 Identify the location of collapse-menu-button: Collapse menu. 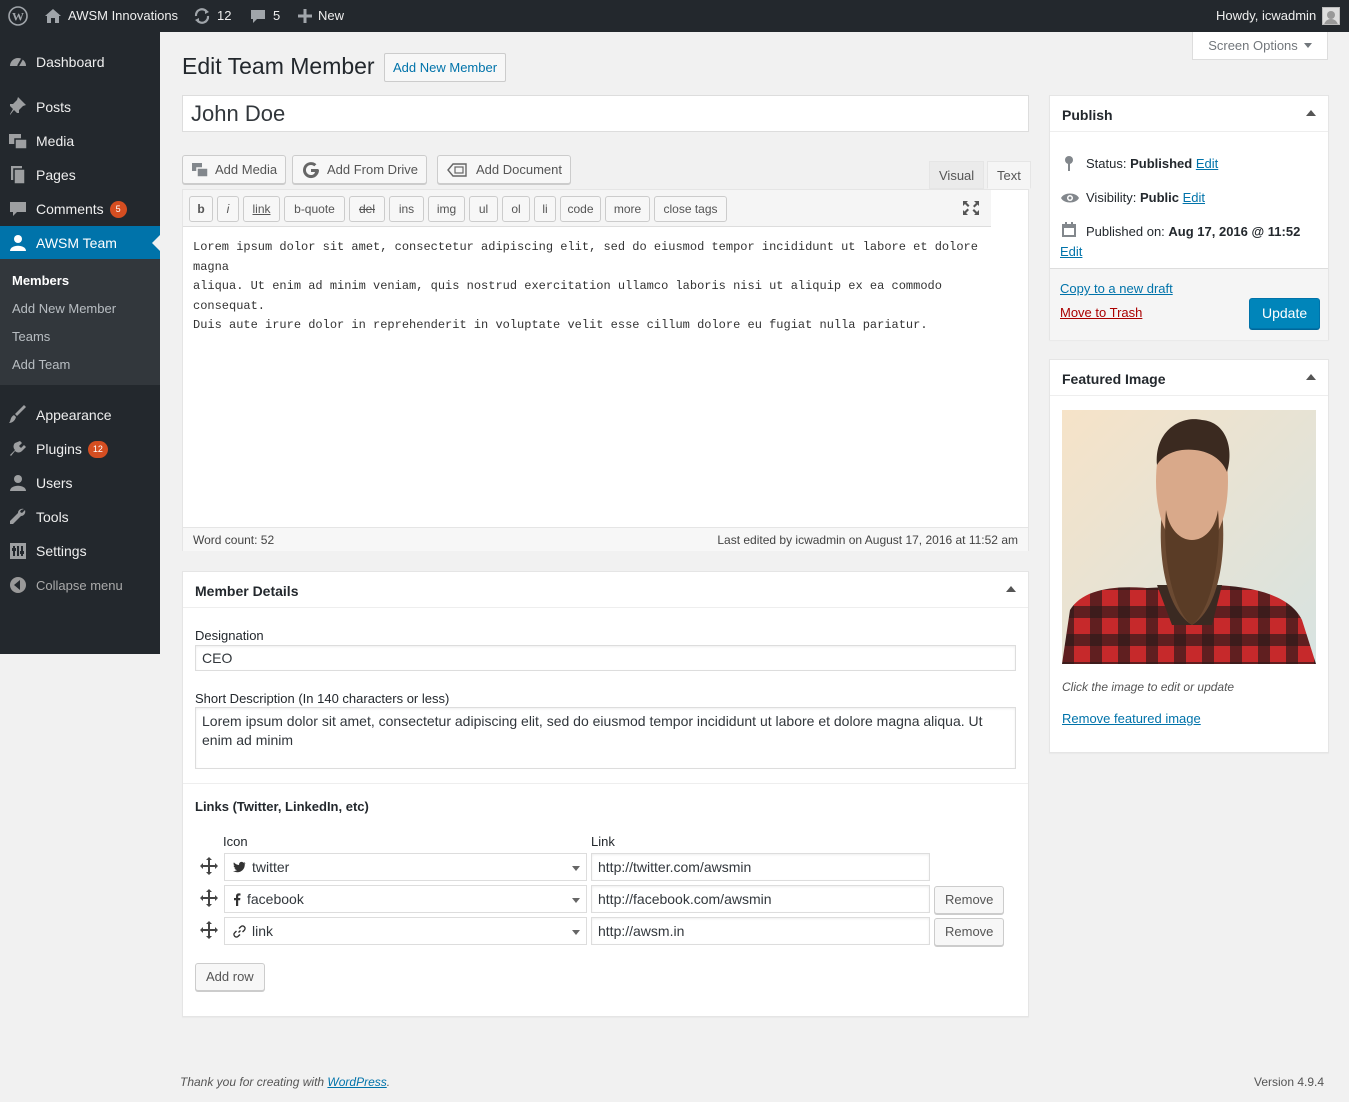
(80, 585).